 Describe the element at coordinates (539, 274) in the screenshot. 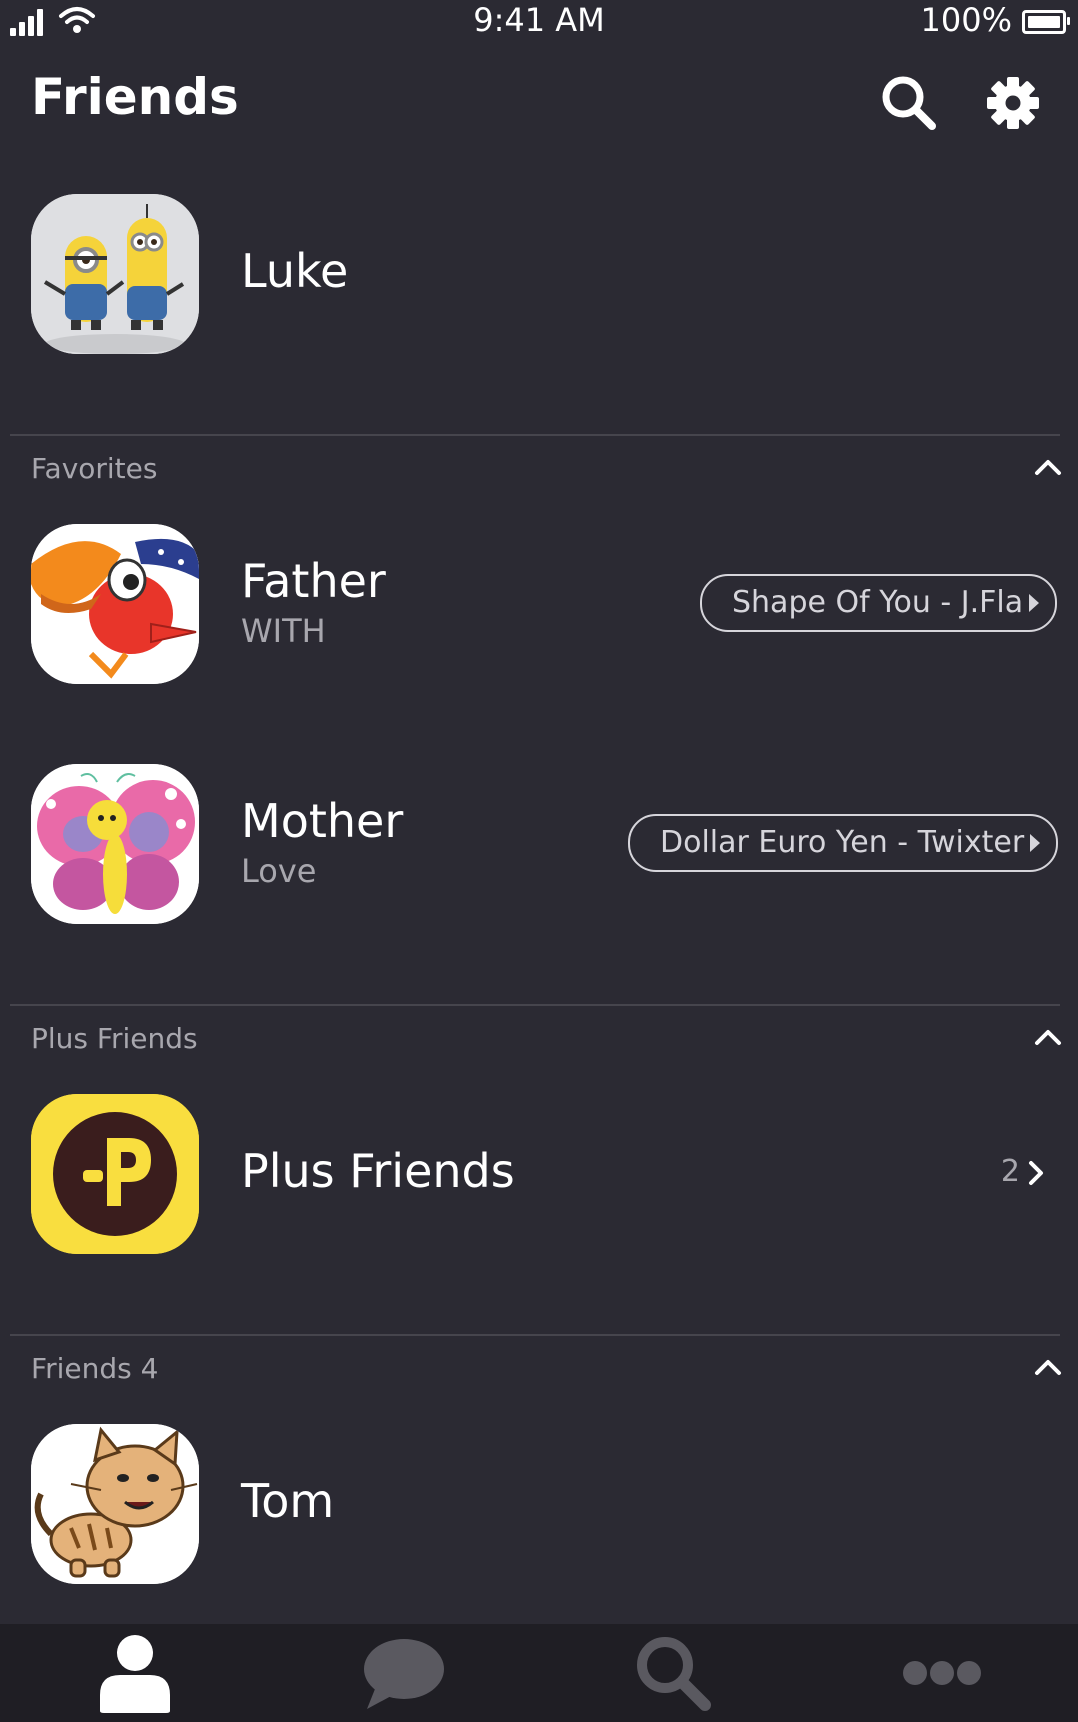

I see `my-profile-row: Luke` at that location.